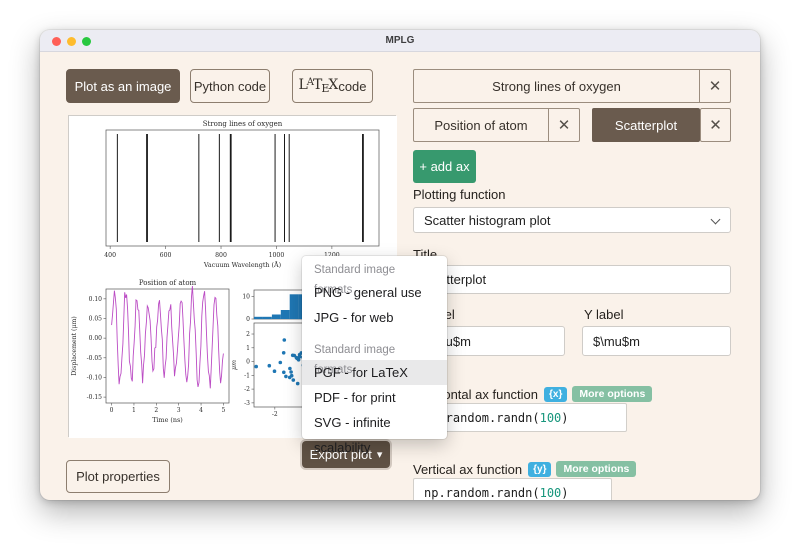 The image size is (800, 555). What do you see at coordinates (374, 432) in the screenshot?
I see `menu-item-svg: SVG - infinite scalability` at bounding box center [374, 432].